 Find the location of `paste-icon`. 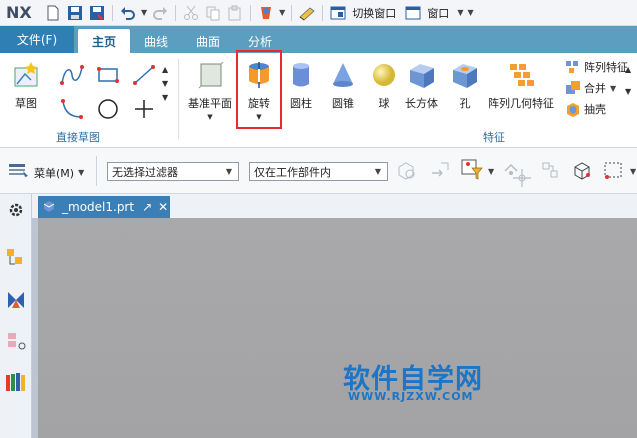

paste-icon is located at coordinates (235, 13).